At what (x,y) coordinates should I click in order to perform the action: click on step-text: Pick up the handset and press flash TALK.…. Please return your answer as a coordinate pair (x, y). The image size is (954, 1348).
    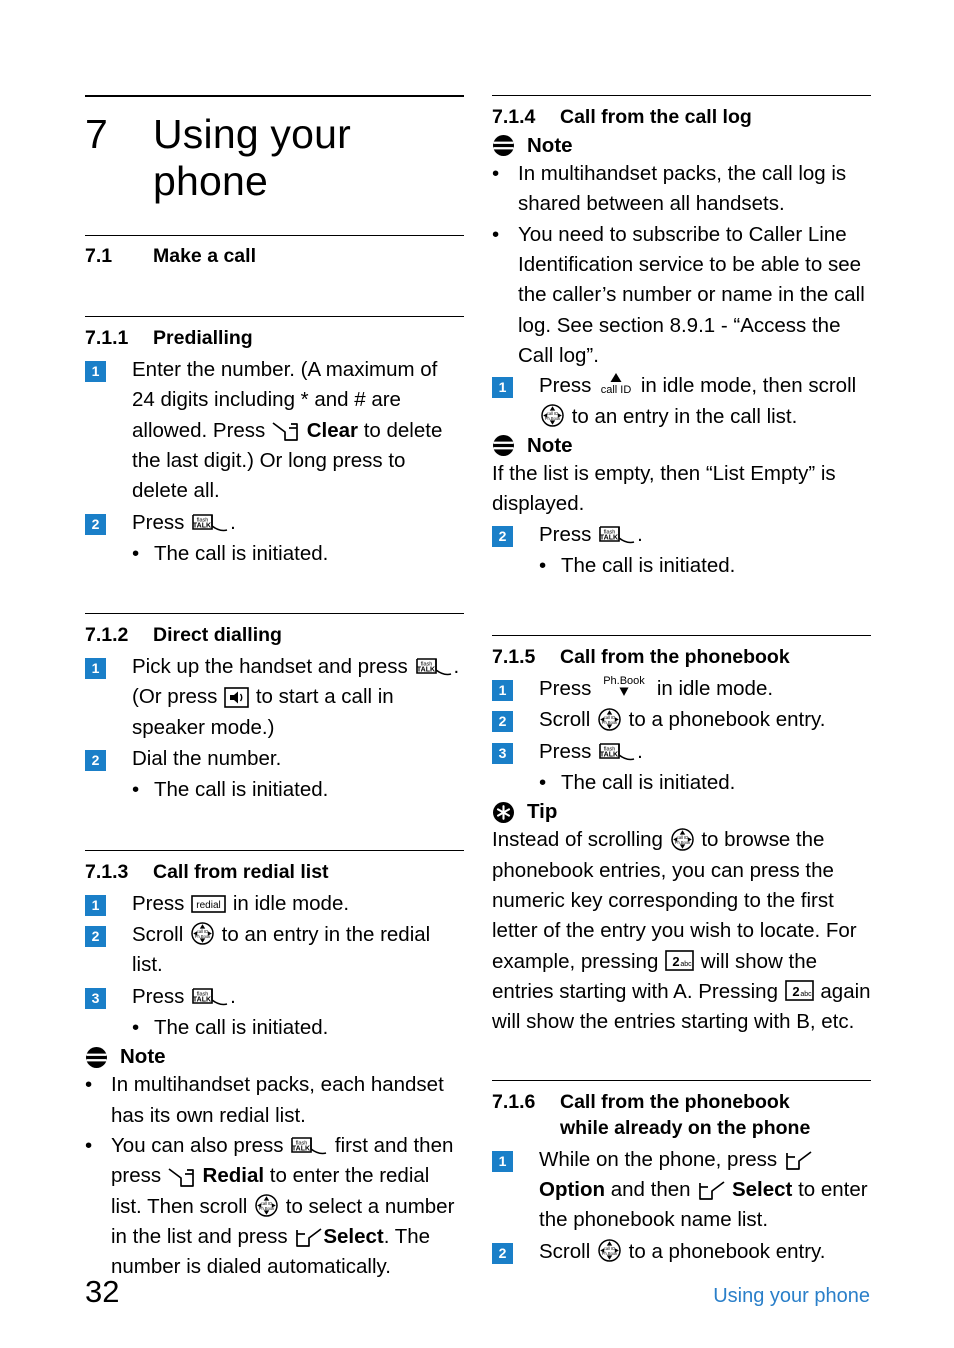
    Looking at the image, I should click on (298, 697).